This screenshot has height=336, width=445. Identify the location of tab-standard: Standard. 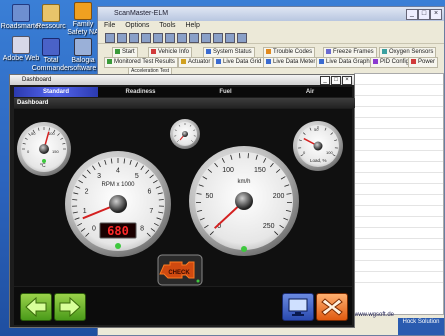
(56, 92).